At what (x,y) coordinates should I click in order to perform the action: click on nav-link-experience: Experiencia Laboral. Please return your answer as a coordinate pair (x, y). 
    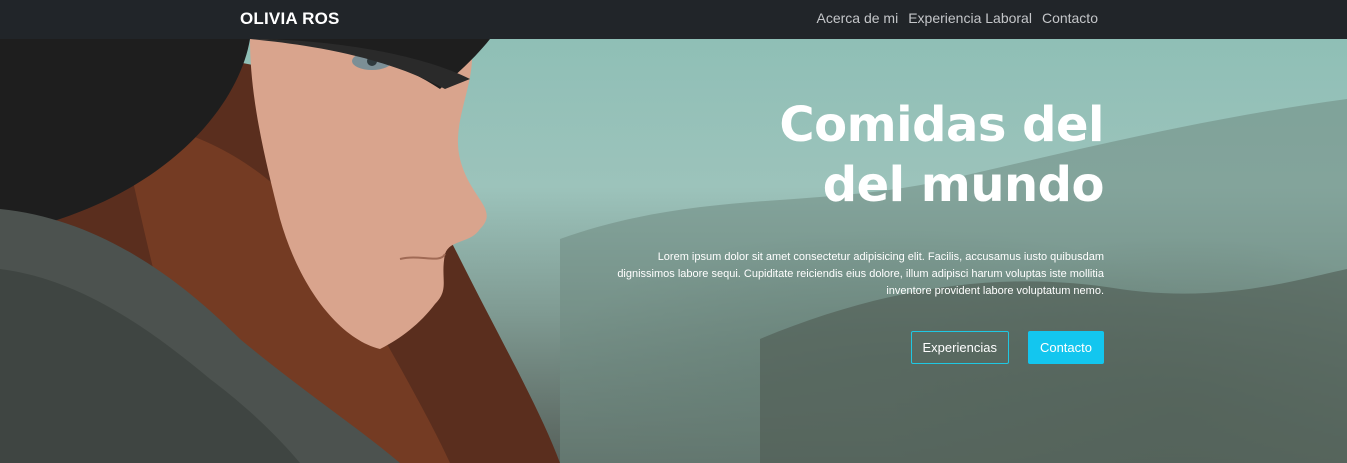
    Looking at the image, I should click on (970, 18).